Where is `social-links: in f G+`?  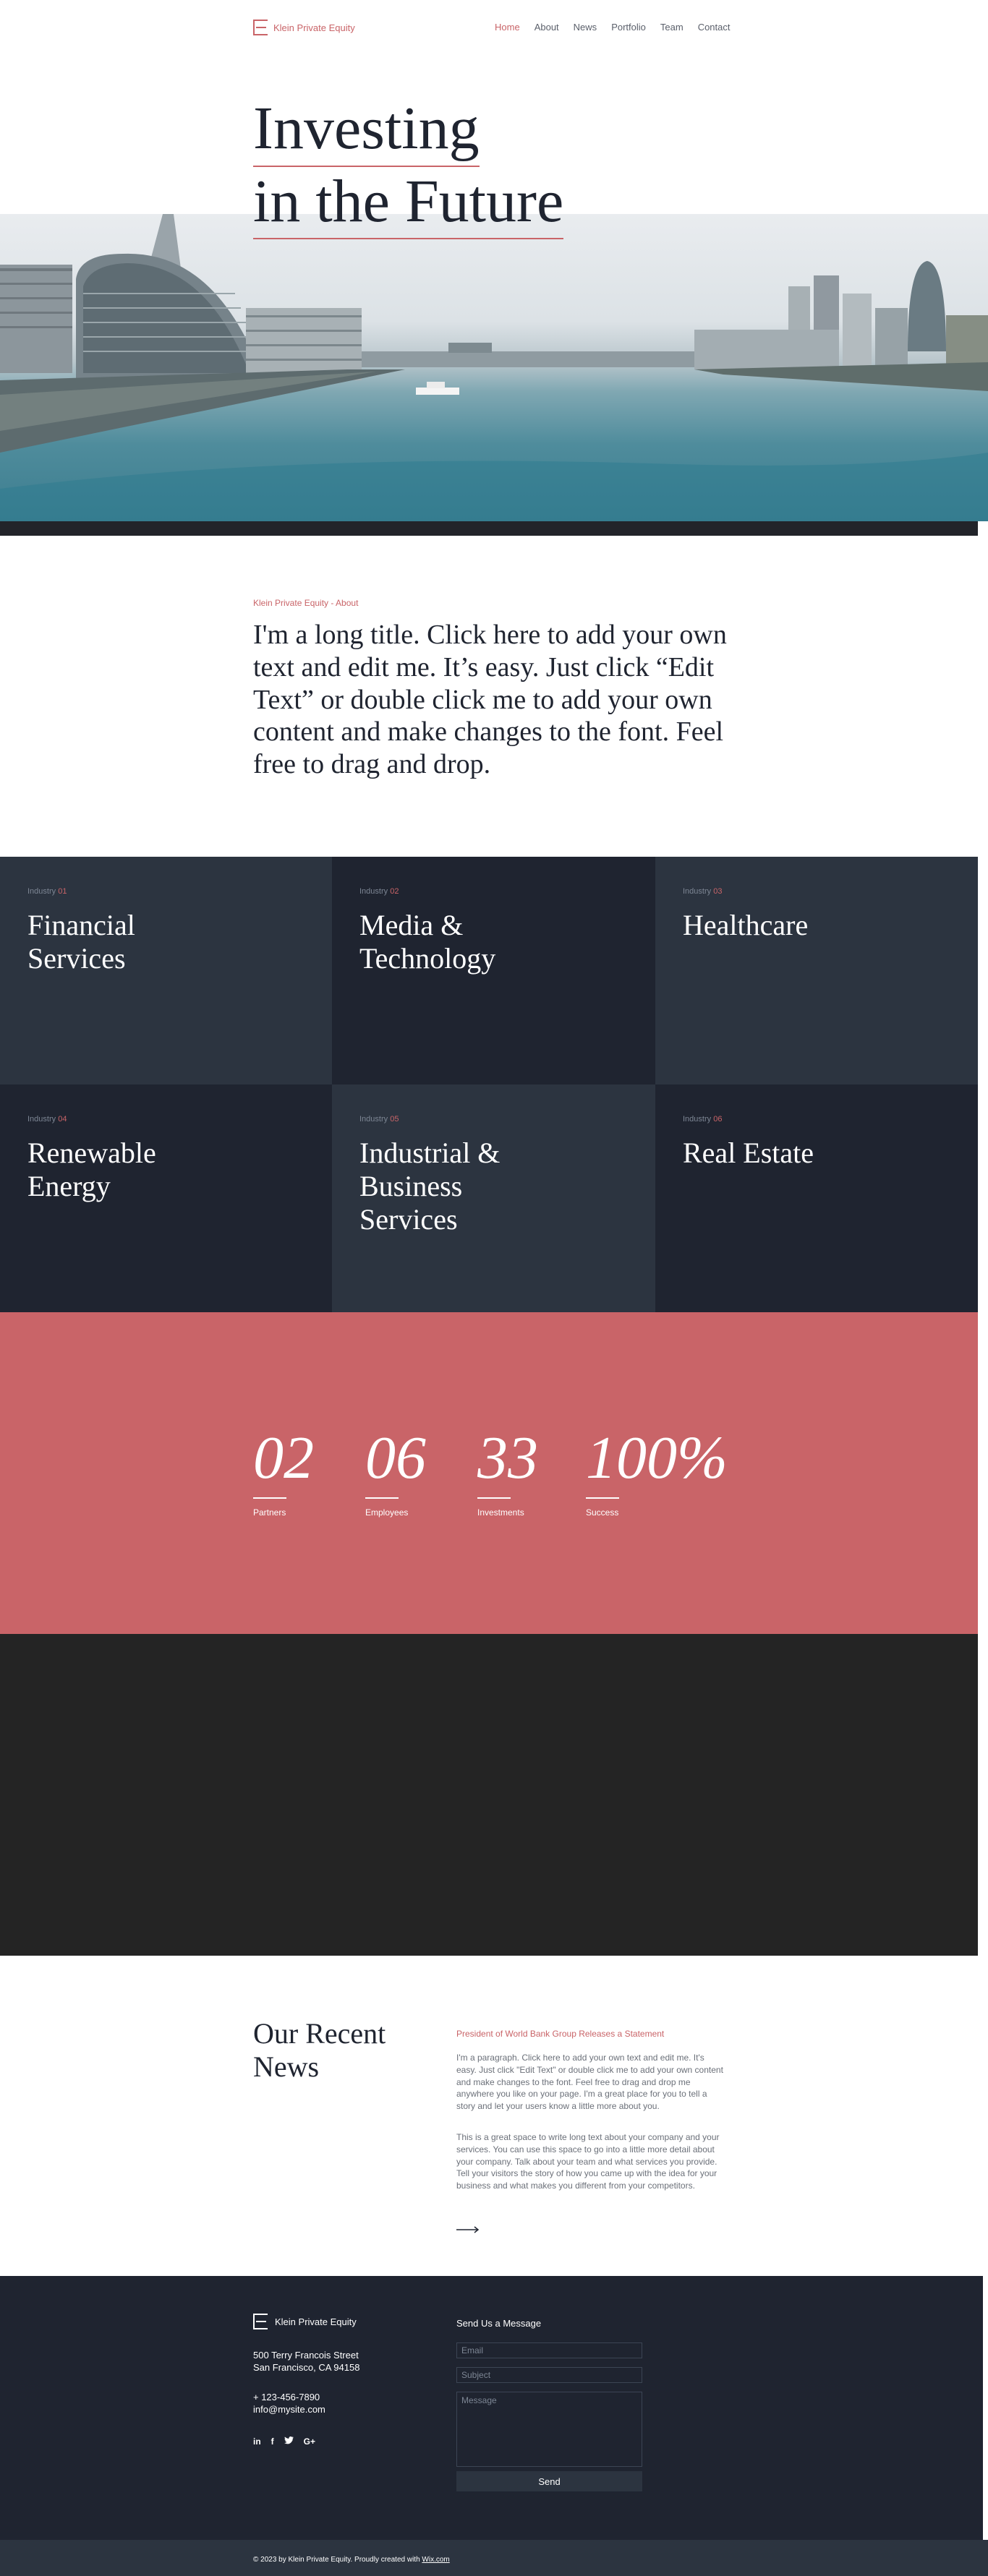
social-links: in f G+ is located at coordinates (284, 2441).